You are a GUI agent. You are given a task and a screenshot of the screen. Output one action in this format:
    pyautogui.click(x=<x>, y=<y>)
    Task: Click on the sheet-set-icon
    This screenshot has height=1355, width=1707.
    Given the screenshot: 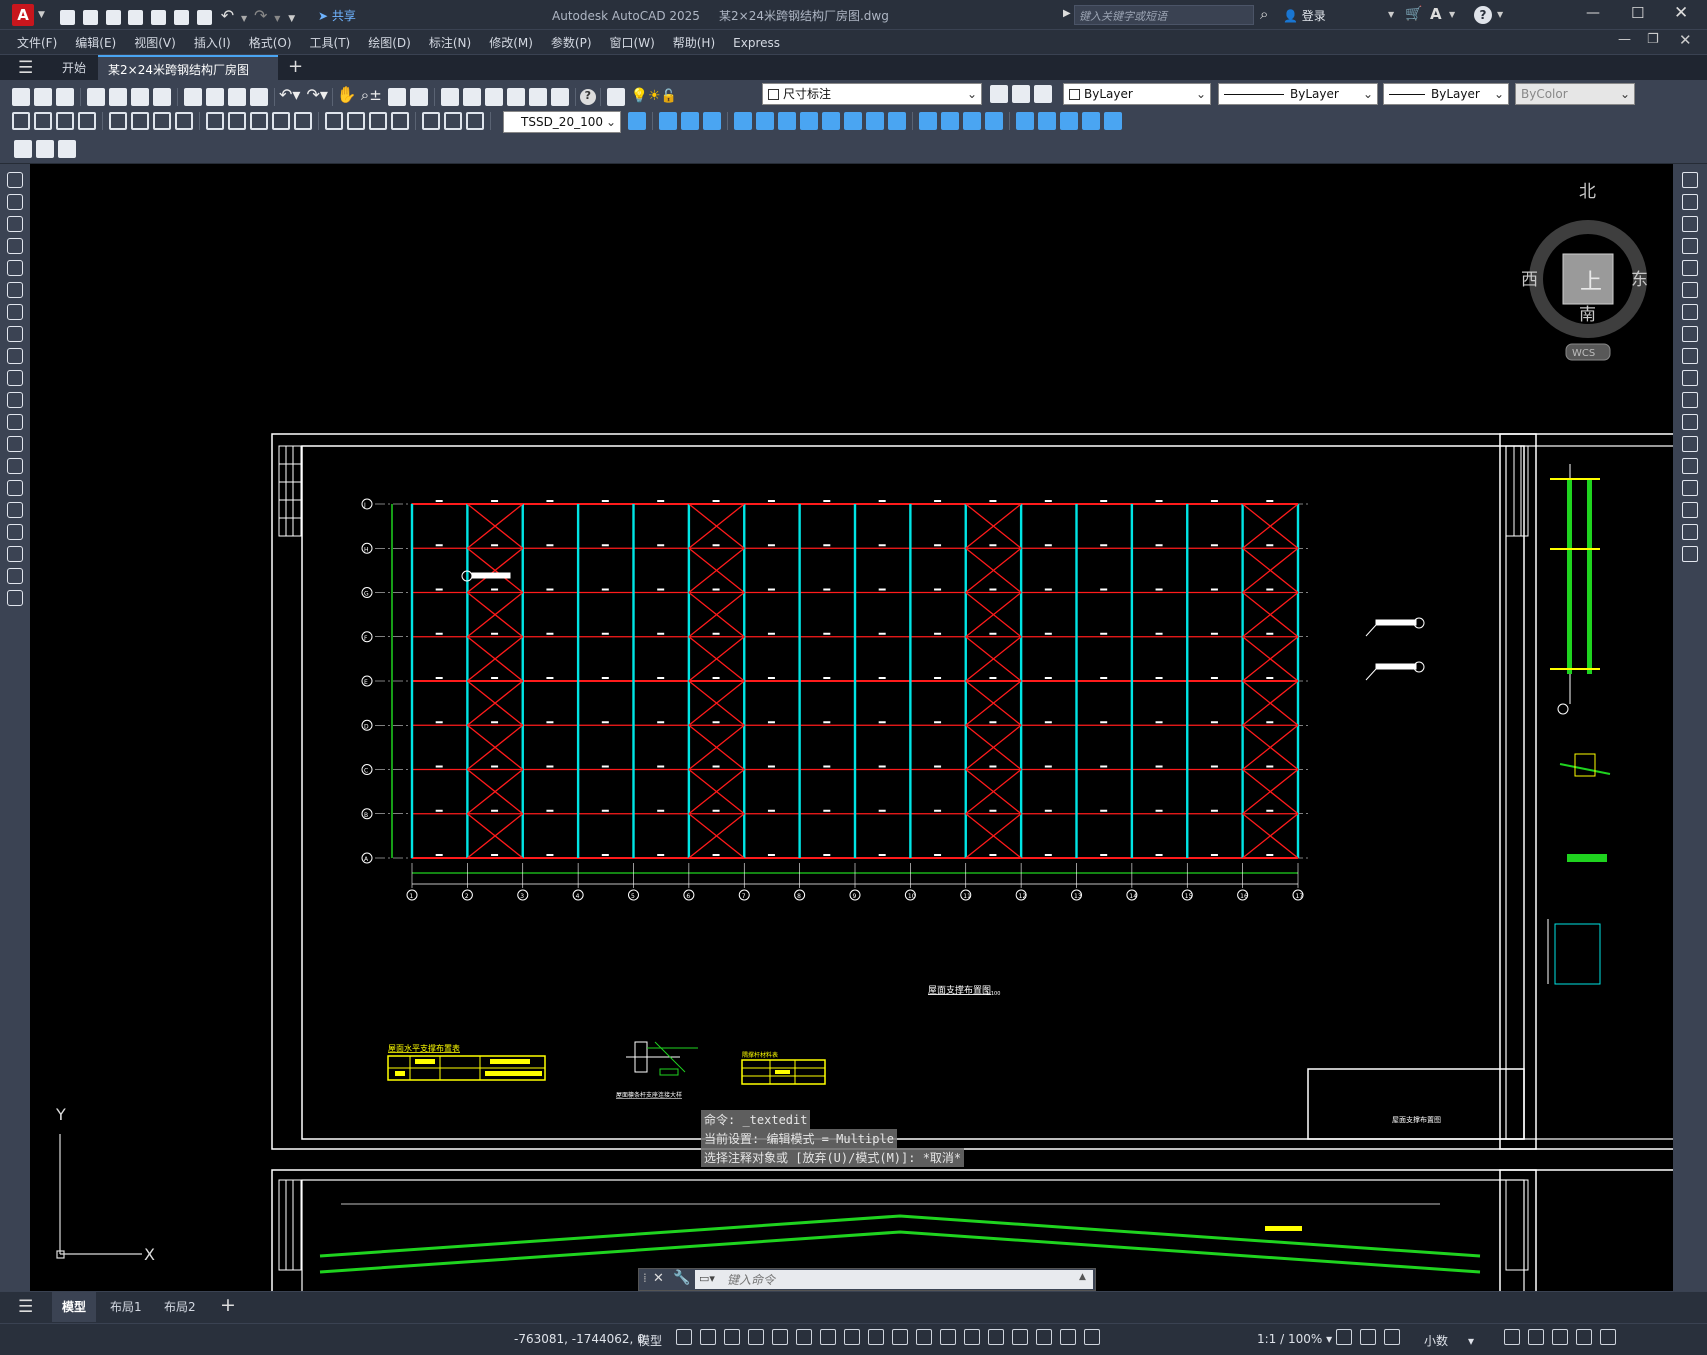 What is the action you would take?
    pyautogui.click(x=515, y=96)
    